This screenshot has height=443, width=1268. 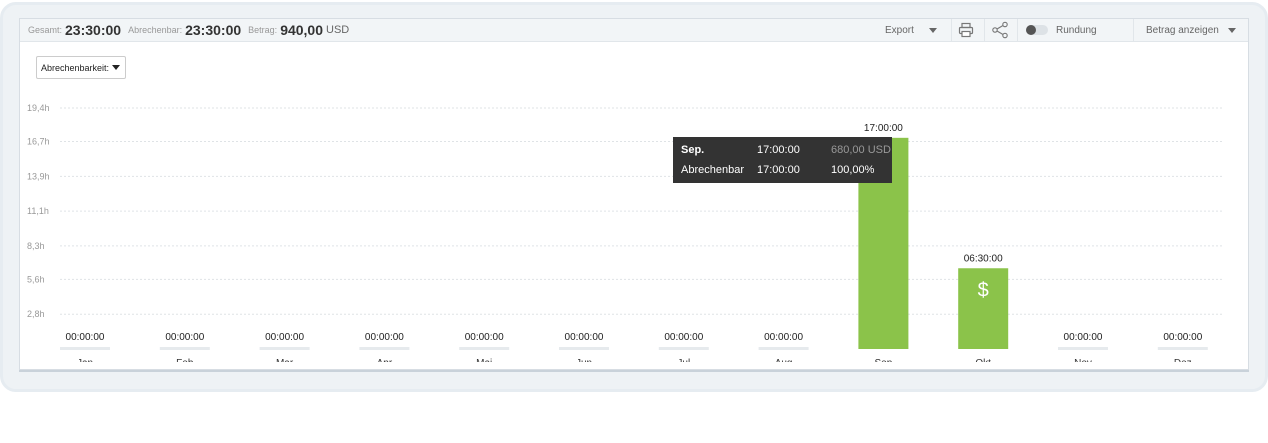 What do you see at coordinates (1183, 360) in the screenshot?
I see `x-tick-label: Dez` at bounding box center [1183, 360].